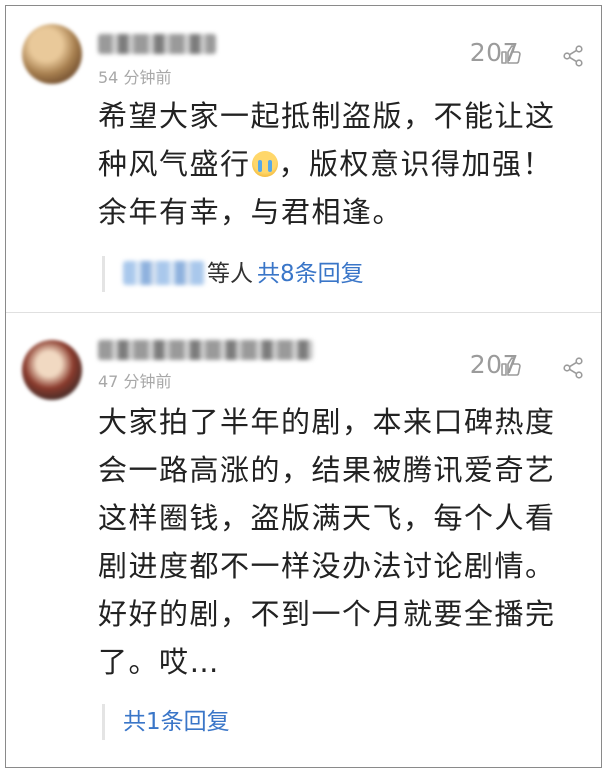 This screenshot has width=609, height=776. What do you see at coordinates (327, 422) in the screenshot?
I see `comment-line: 大家拍了半年的剧，本来口碑热度` at bounding box center [327, 422].